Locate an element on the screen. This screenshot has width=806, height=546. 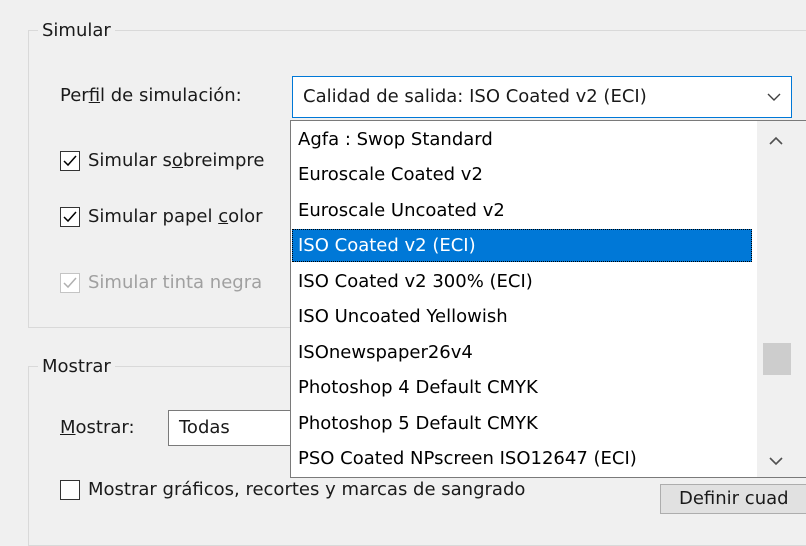
mostrar-select: Todas is located at coordinates (238, 428).